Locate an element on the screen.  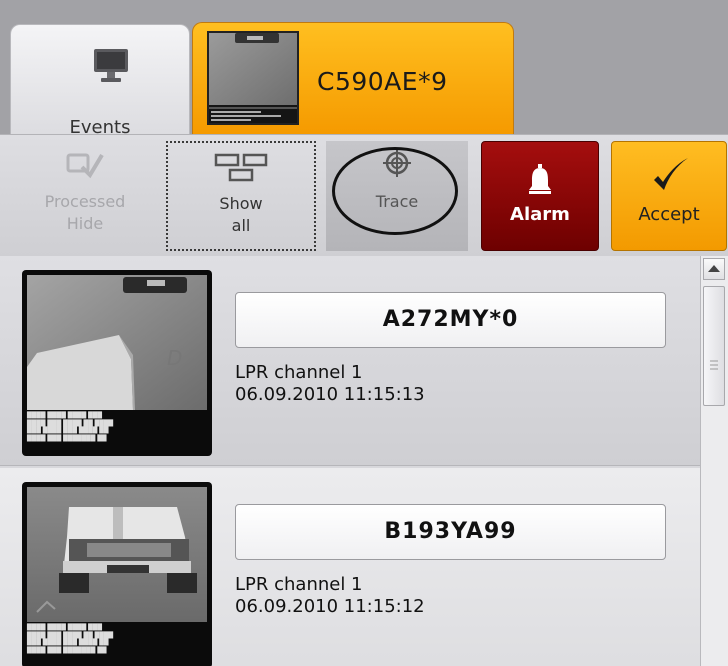
plate-tab-thumbnail is located at coordinates (253, 78).